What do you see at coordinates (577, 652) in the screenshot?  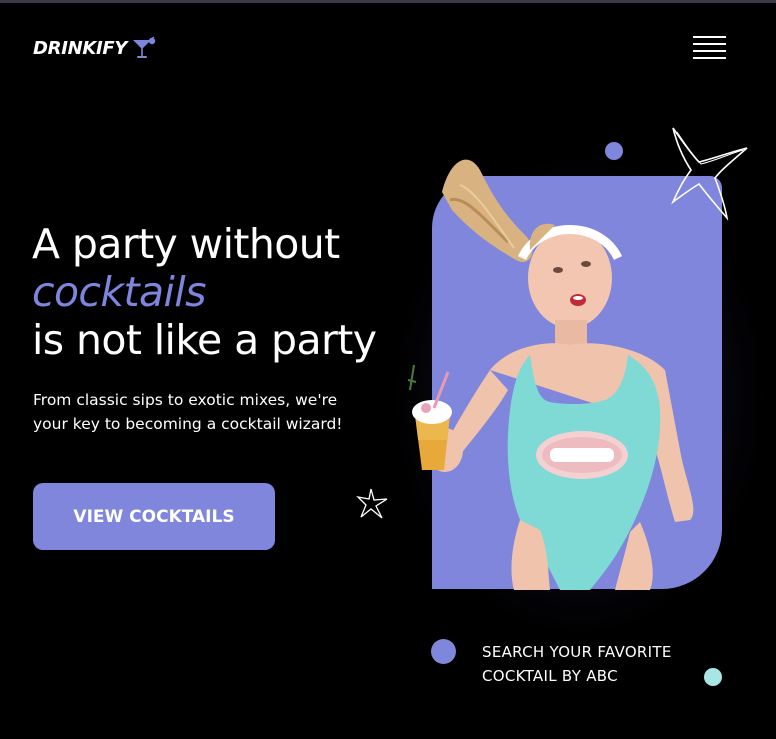 I see `search-prompt-line1: SEARCH YOUR FAVORITE` at bounding box center [577, 652].